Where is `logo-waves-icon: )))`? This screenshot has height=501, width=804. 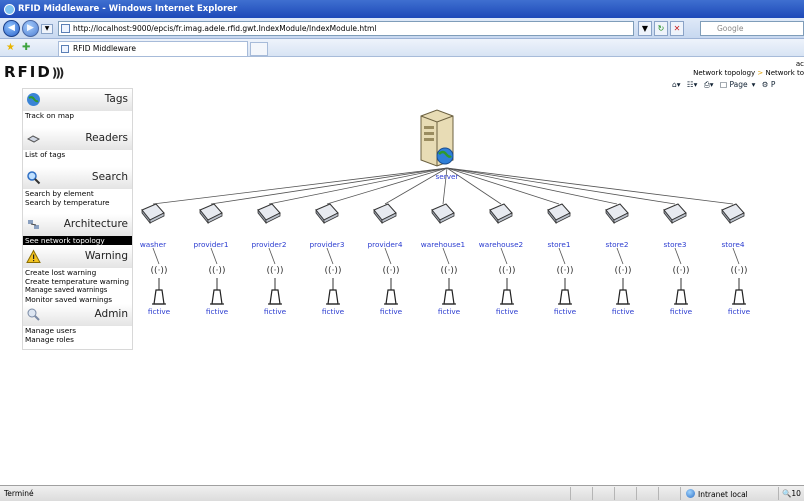 logo-waves-icon: ))) is located at coordinates (58, 73).